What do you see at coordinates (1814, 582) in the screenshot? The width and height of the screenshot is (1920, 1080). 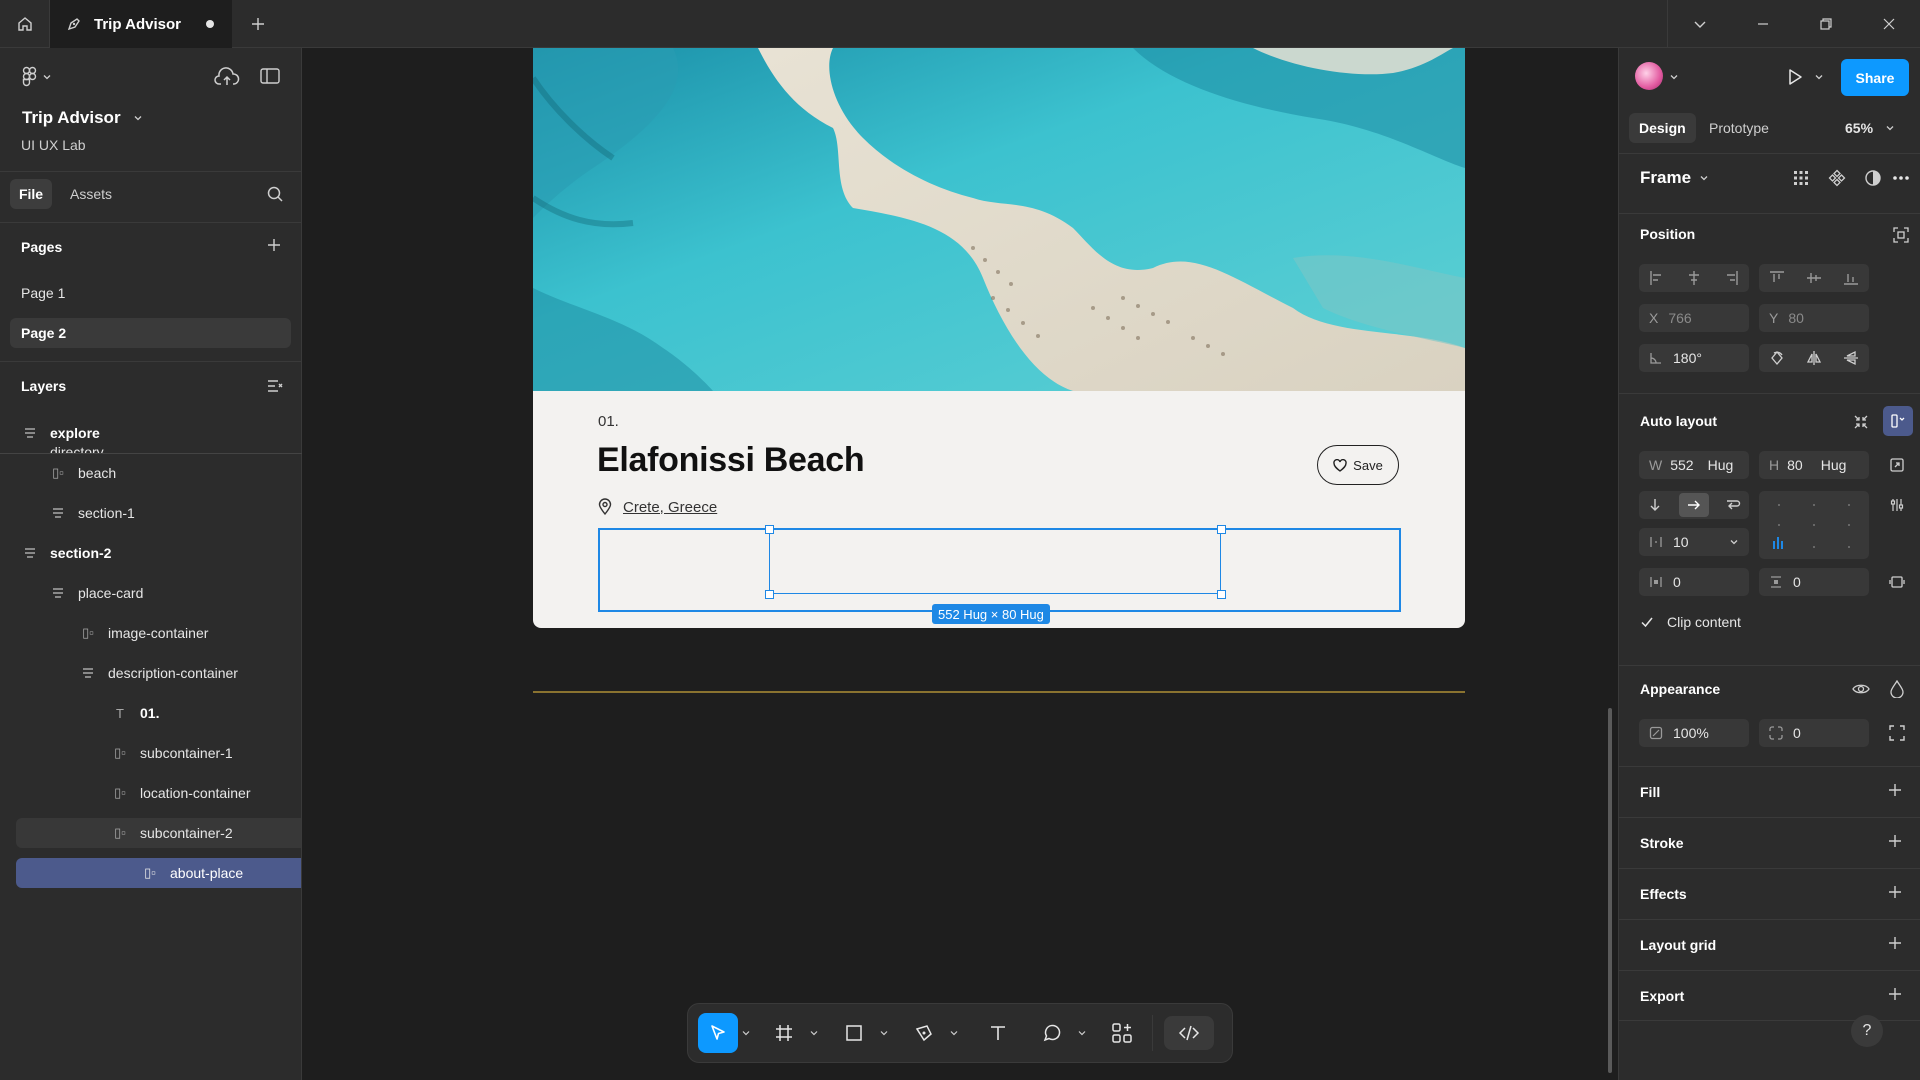 I see `vertical-padding-field: 0` at bounding box center [1814, 582].